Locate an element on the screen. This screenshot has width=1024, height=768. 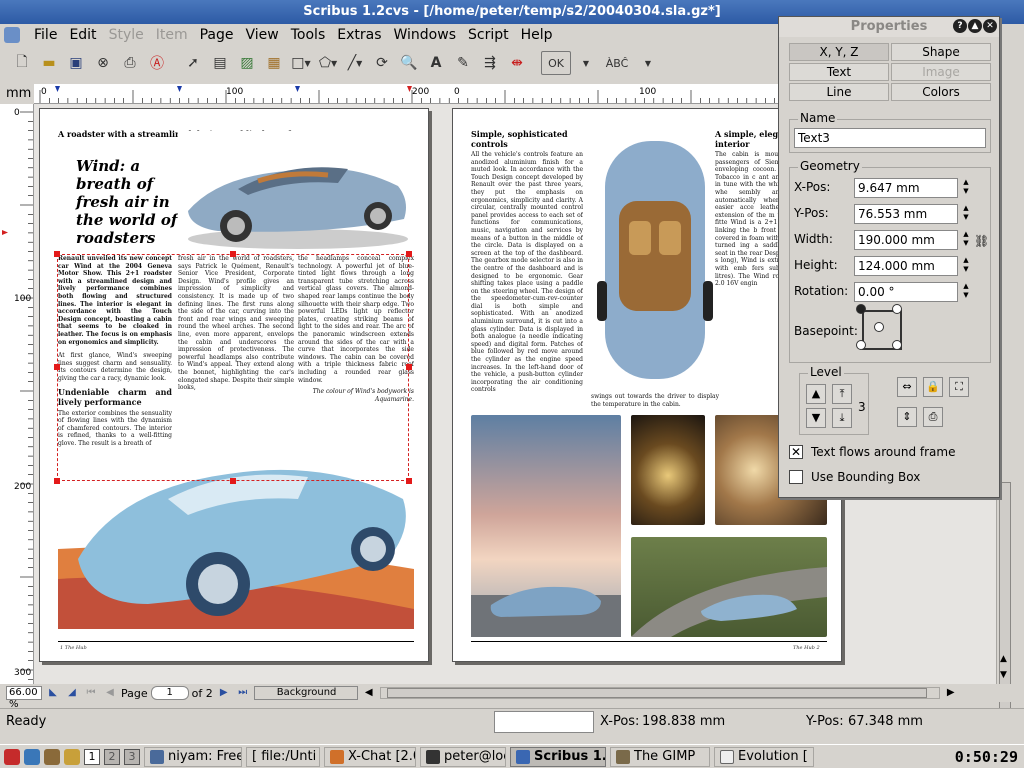
next-page-icon: ▶ is located at coordinates (224, 693).